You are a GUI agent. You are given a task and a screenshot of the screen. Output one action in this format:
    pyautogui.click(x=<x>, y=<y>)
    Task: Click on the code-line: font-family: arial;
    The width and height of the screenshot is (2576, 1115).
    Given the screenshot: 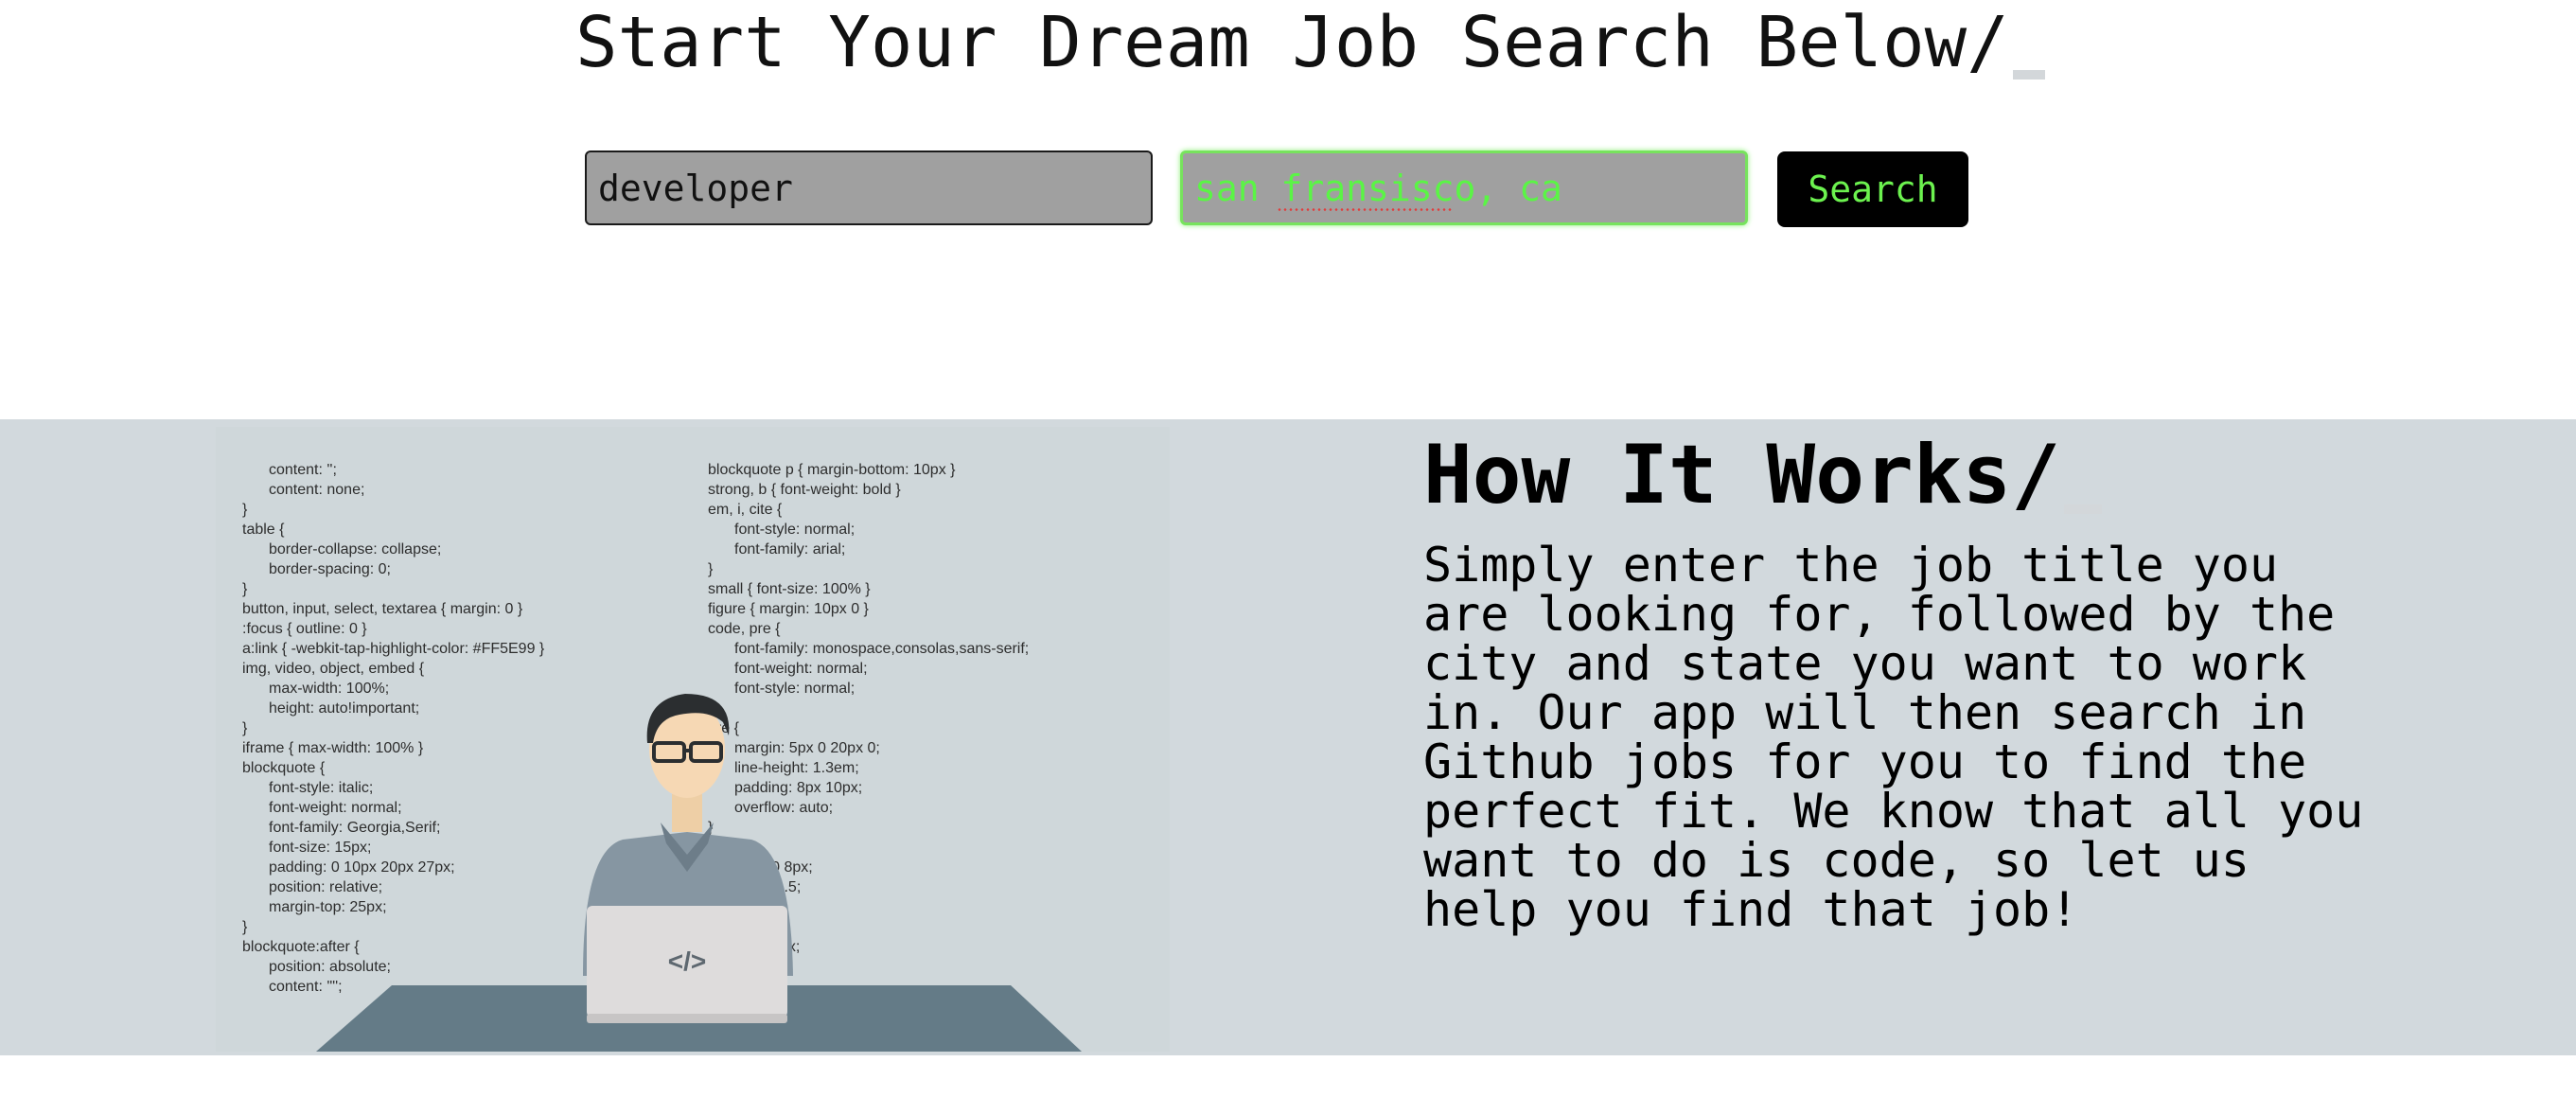 What is the action you would take?
    pyautogui.click(x=789, y=549)
    